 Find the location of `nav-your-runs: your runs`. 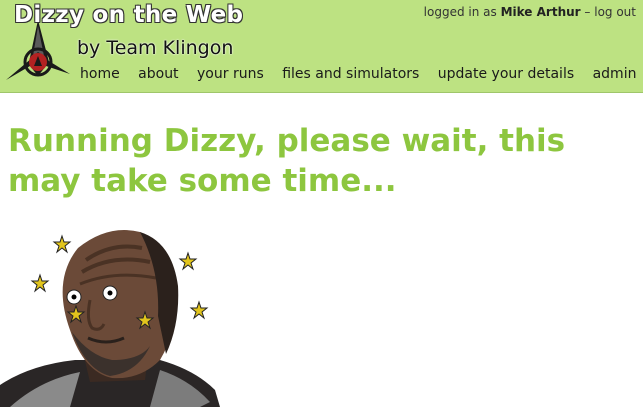

nav-your-runs: your runs is located at coordinates (230, 74).